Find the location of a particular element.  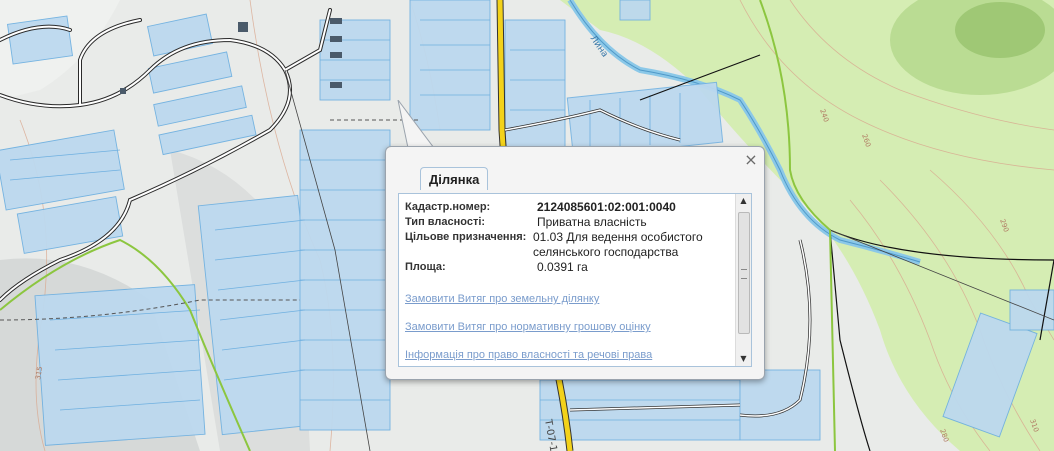

scroll-down-arrow-icon: ▼ is located at coordinates (743, 359).